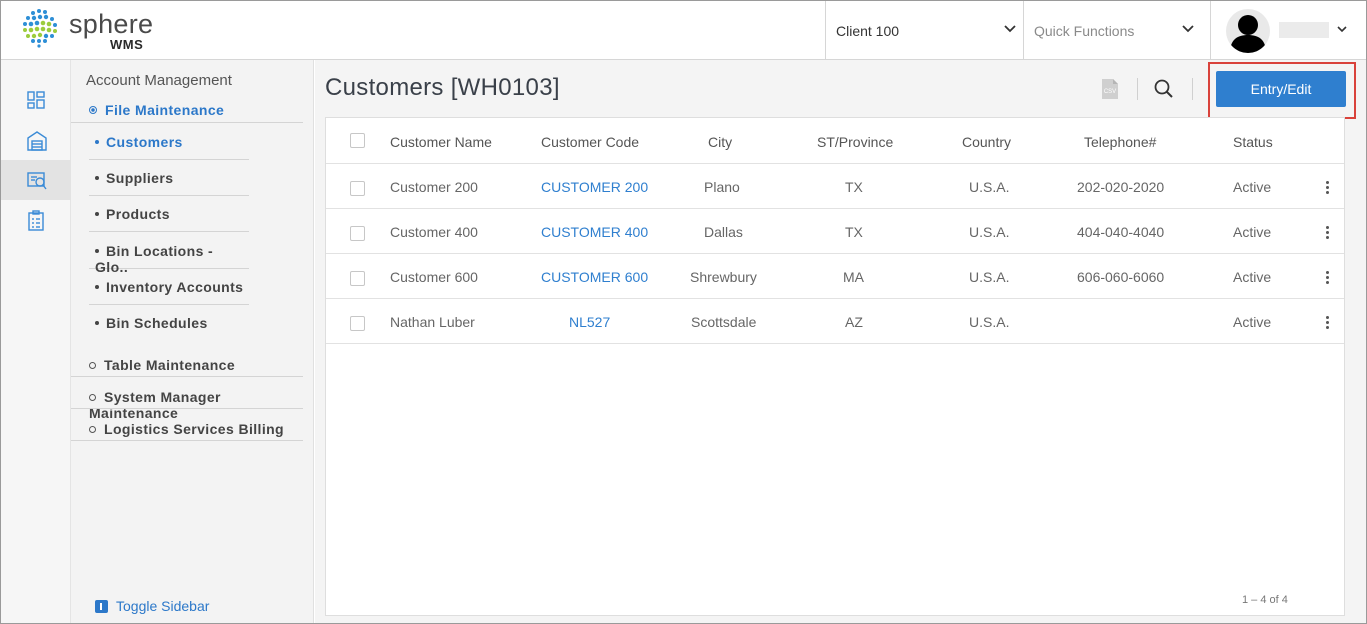 The width and height of the screenshot is (1367, 624). What do you see at coordinates (441, 142) in the screenshot?
I see `column-header-customer-name: Customer Name` at bounding box center [441, 142].